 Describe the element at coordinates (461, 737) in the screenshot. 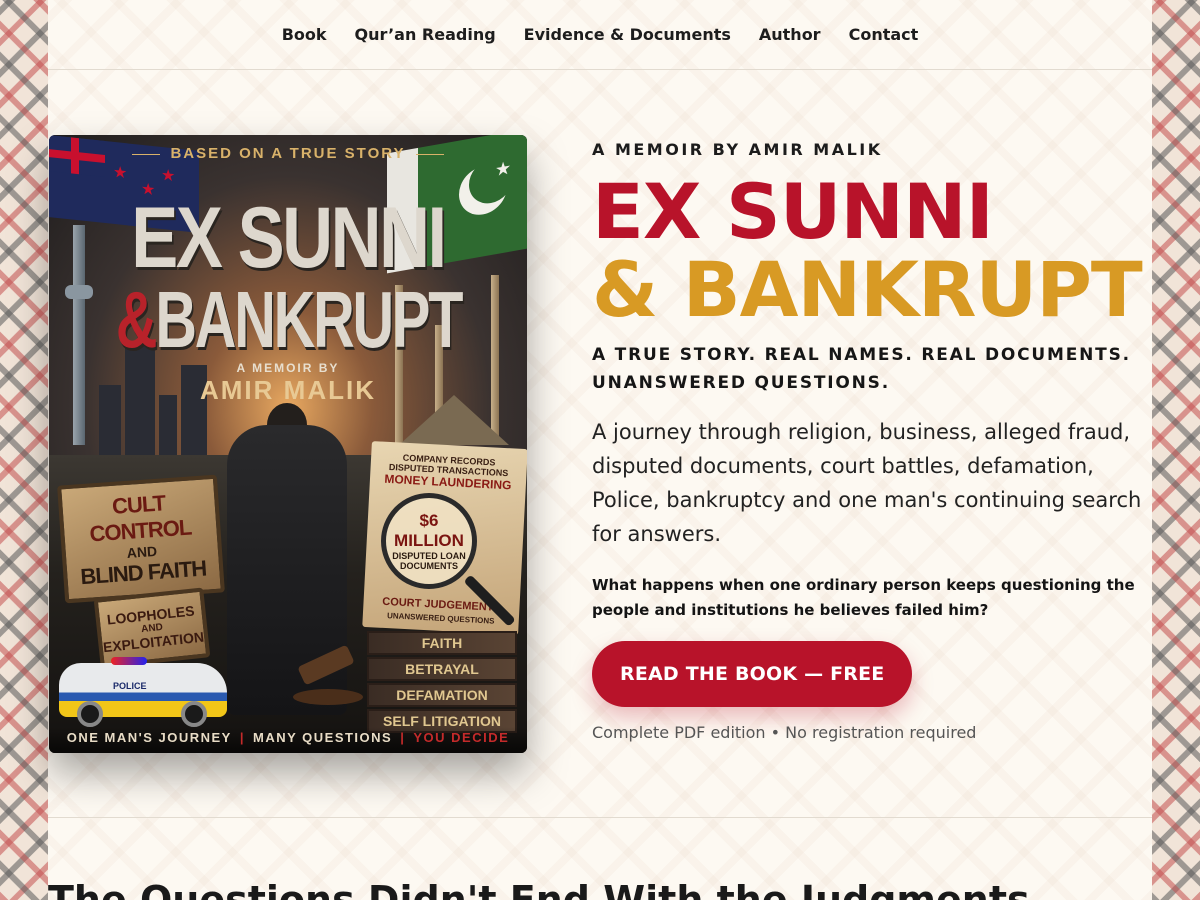

I see `cover-footer-text: YOU DECIDE` at that location.